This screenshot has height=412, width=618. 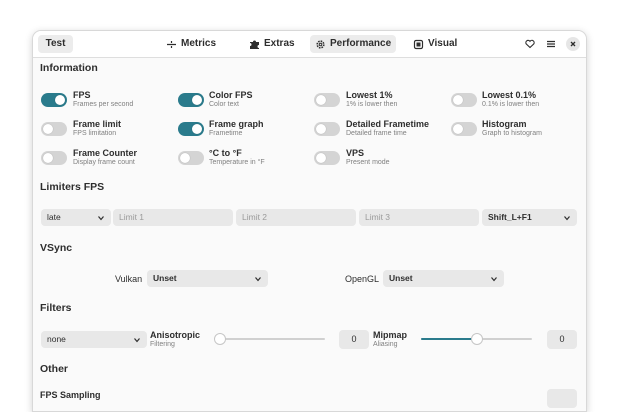 I want to click on limiter-hotkey-value: Shift_L+F1, so click(x=510, y=217).